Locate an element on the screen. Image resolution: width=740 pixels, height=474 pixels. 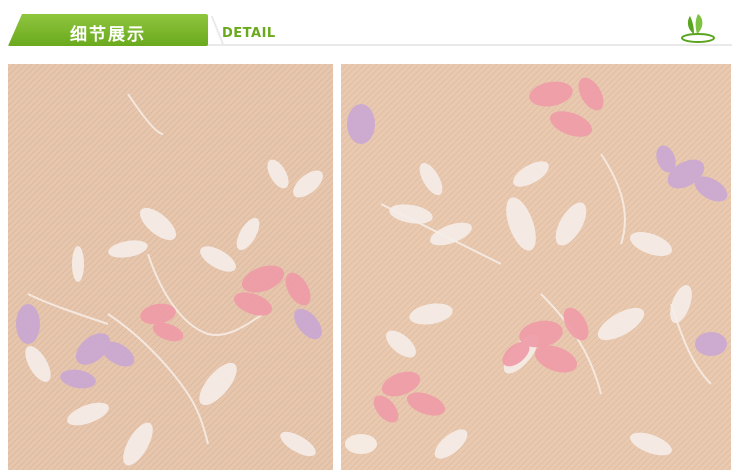
title-tab: 细节展示 is located at coordinates (108, 30).